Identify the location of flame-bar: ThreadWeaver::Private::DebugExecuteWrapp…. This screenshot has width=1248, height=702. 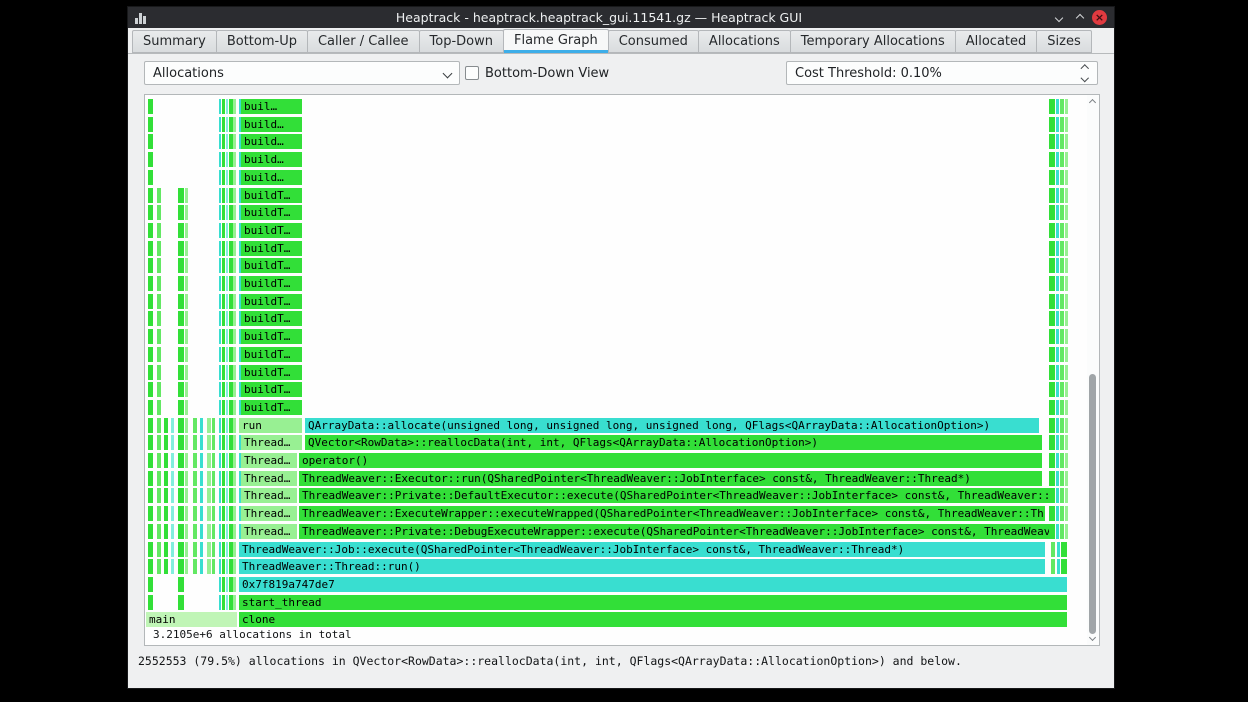
(674, 531).